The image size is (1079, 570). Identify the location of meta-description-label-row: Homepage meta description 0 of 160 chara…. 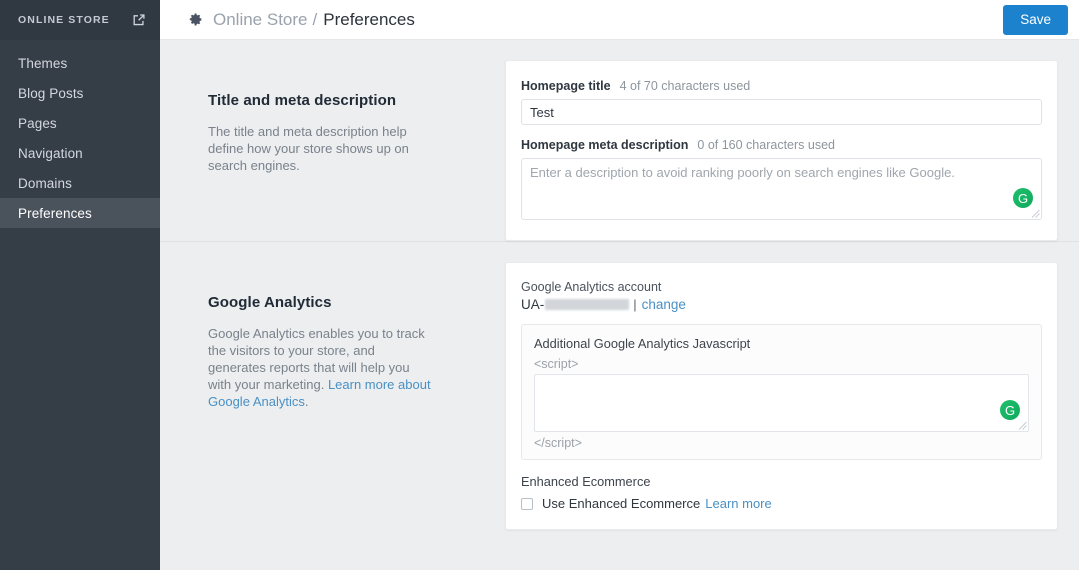
(781, 145).